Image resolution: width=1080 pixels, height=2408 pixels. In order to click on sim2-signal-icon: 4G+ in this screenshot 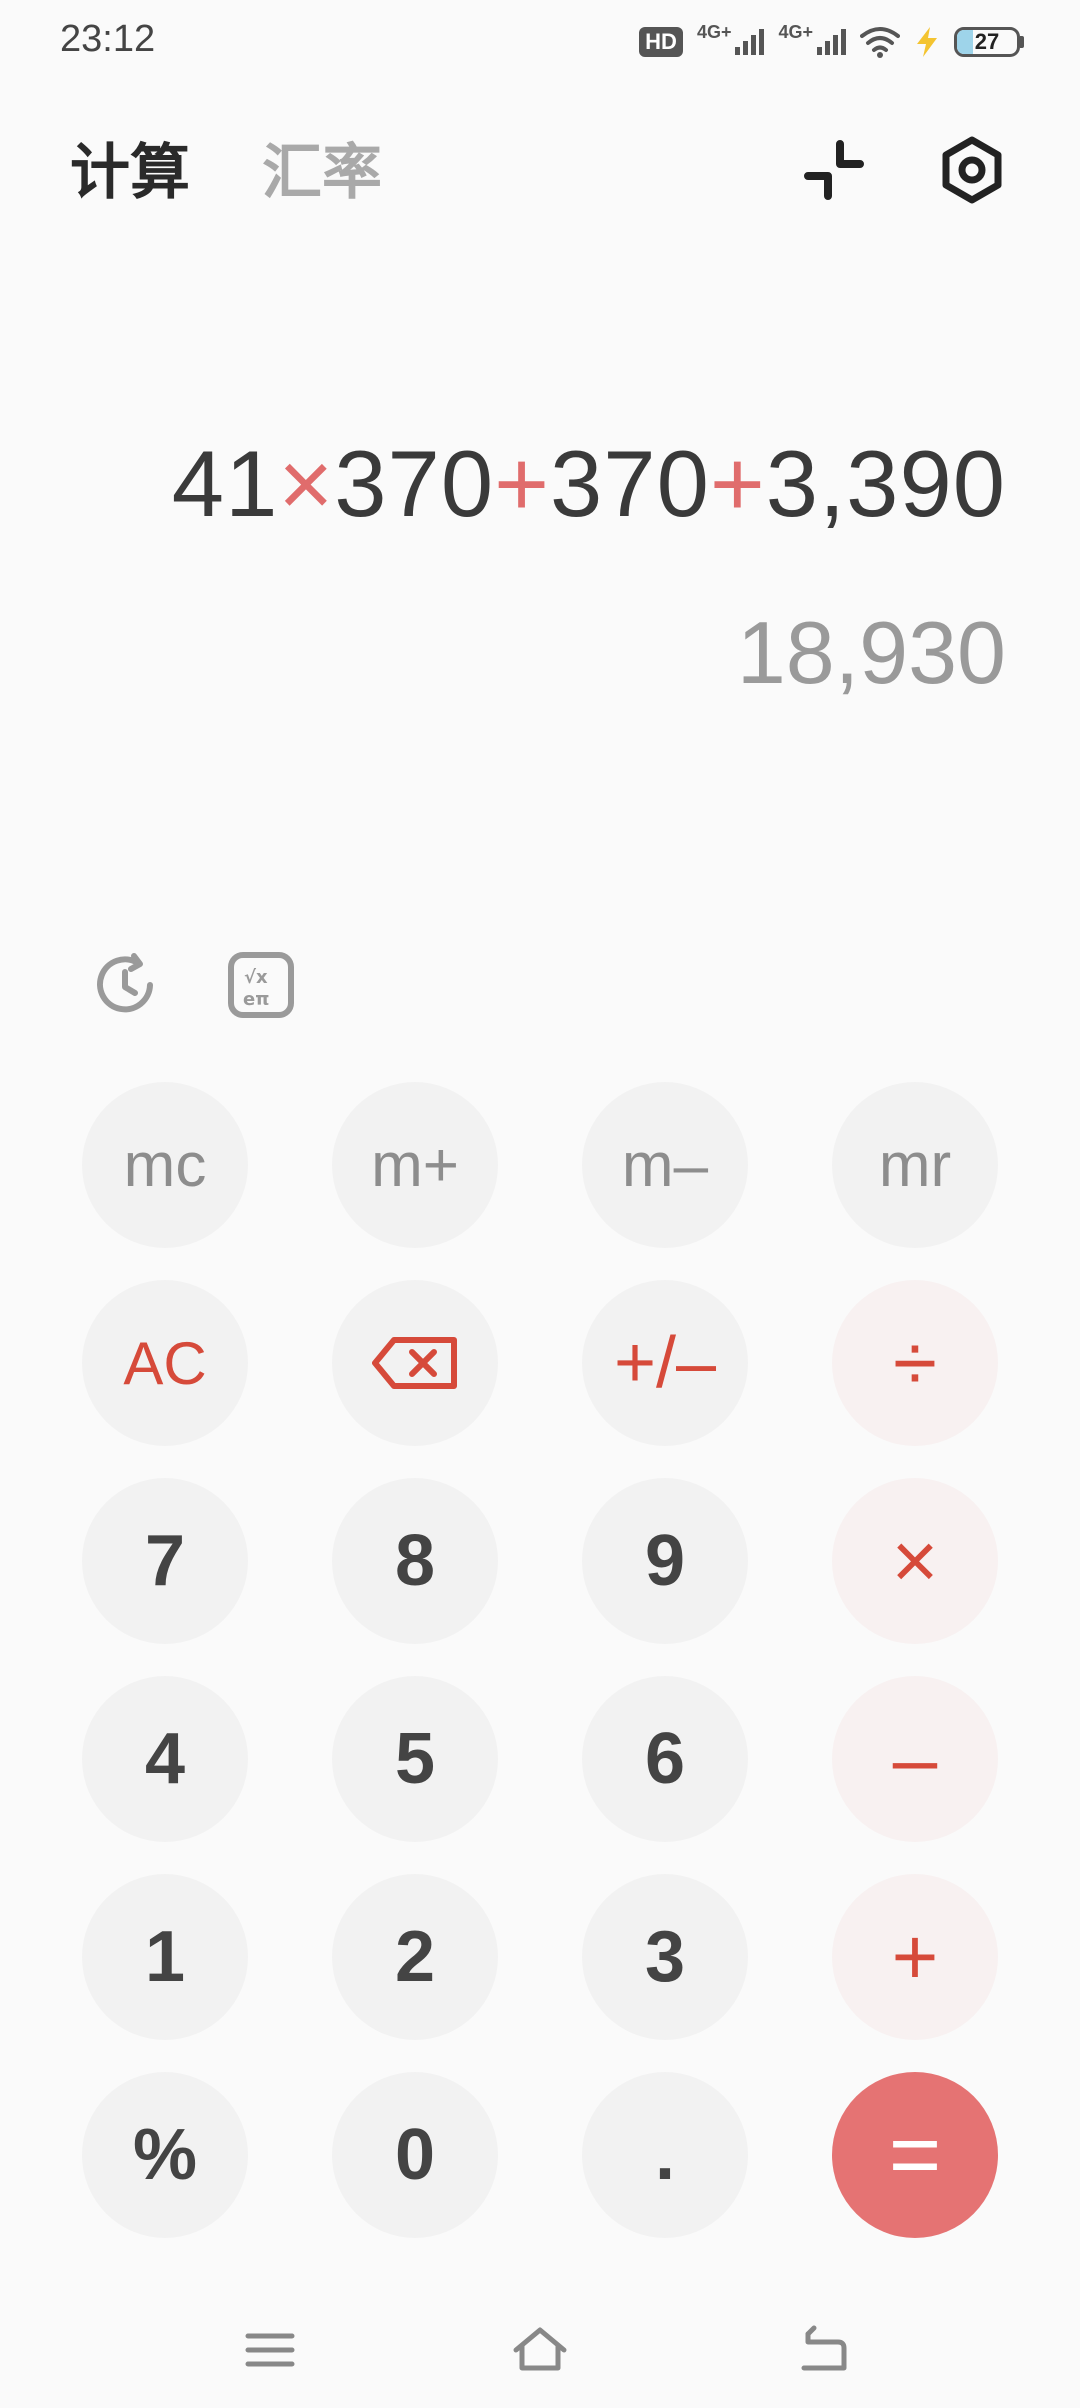, I will do `click(812, 39)`.